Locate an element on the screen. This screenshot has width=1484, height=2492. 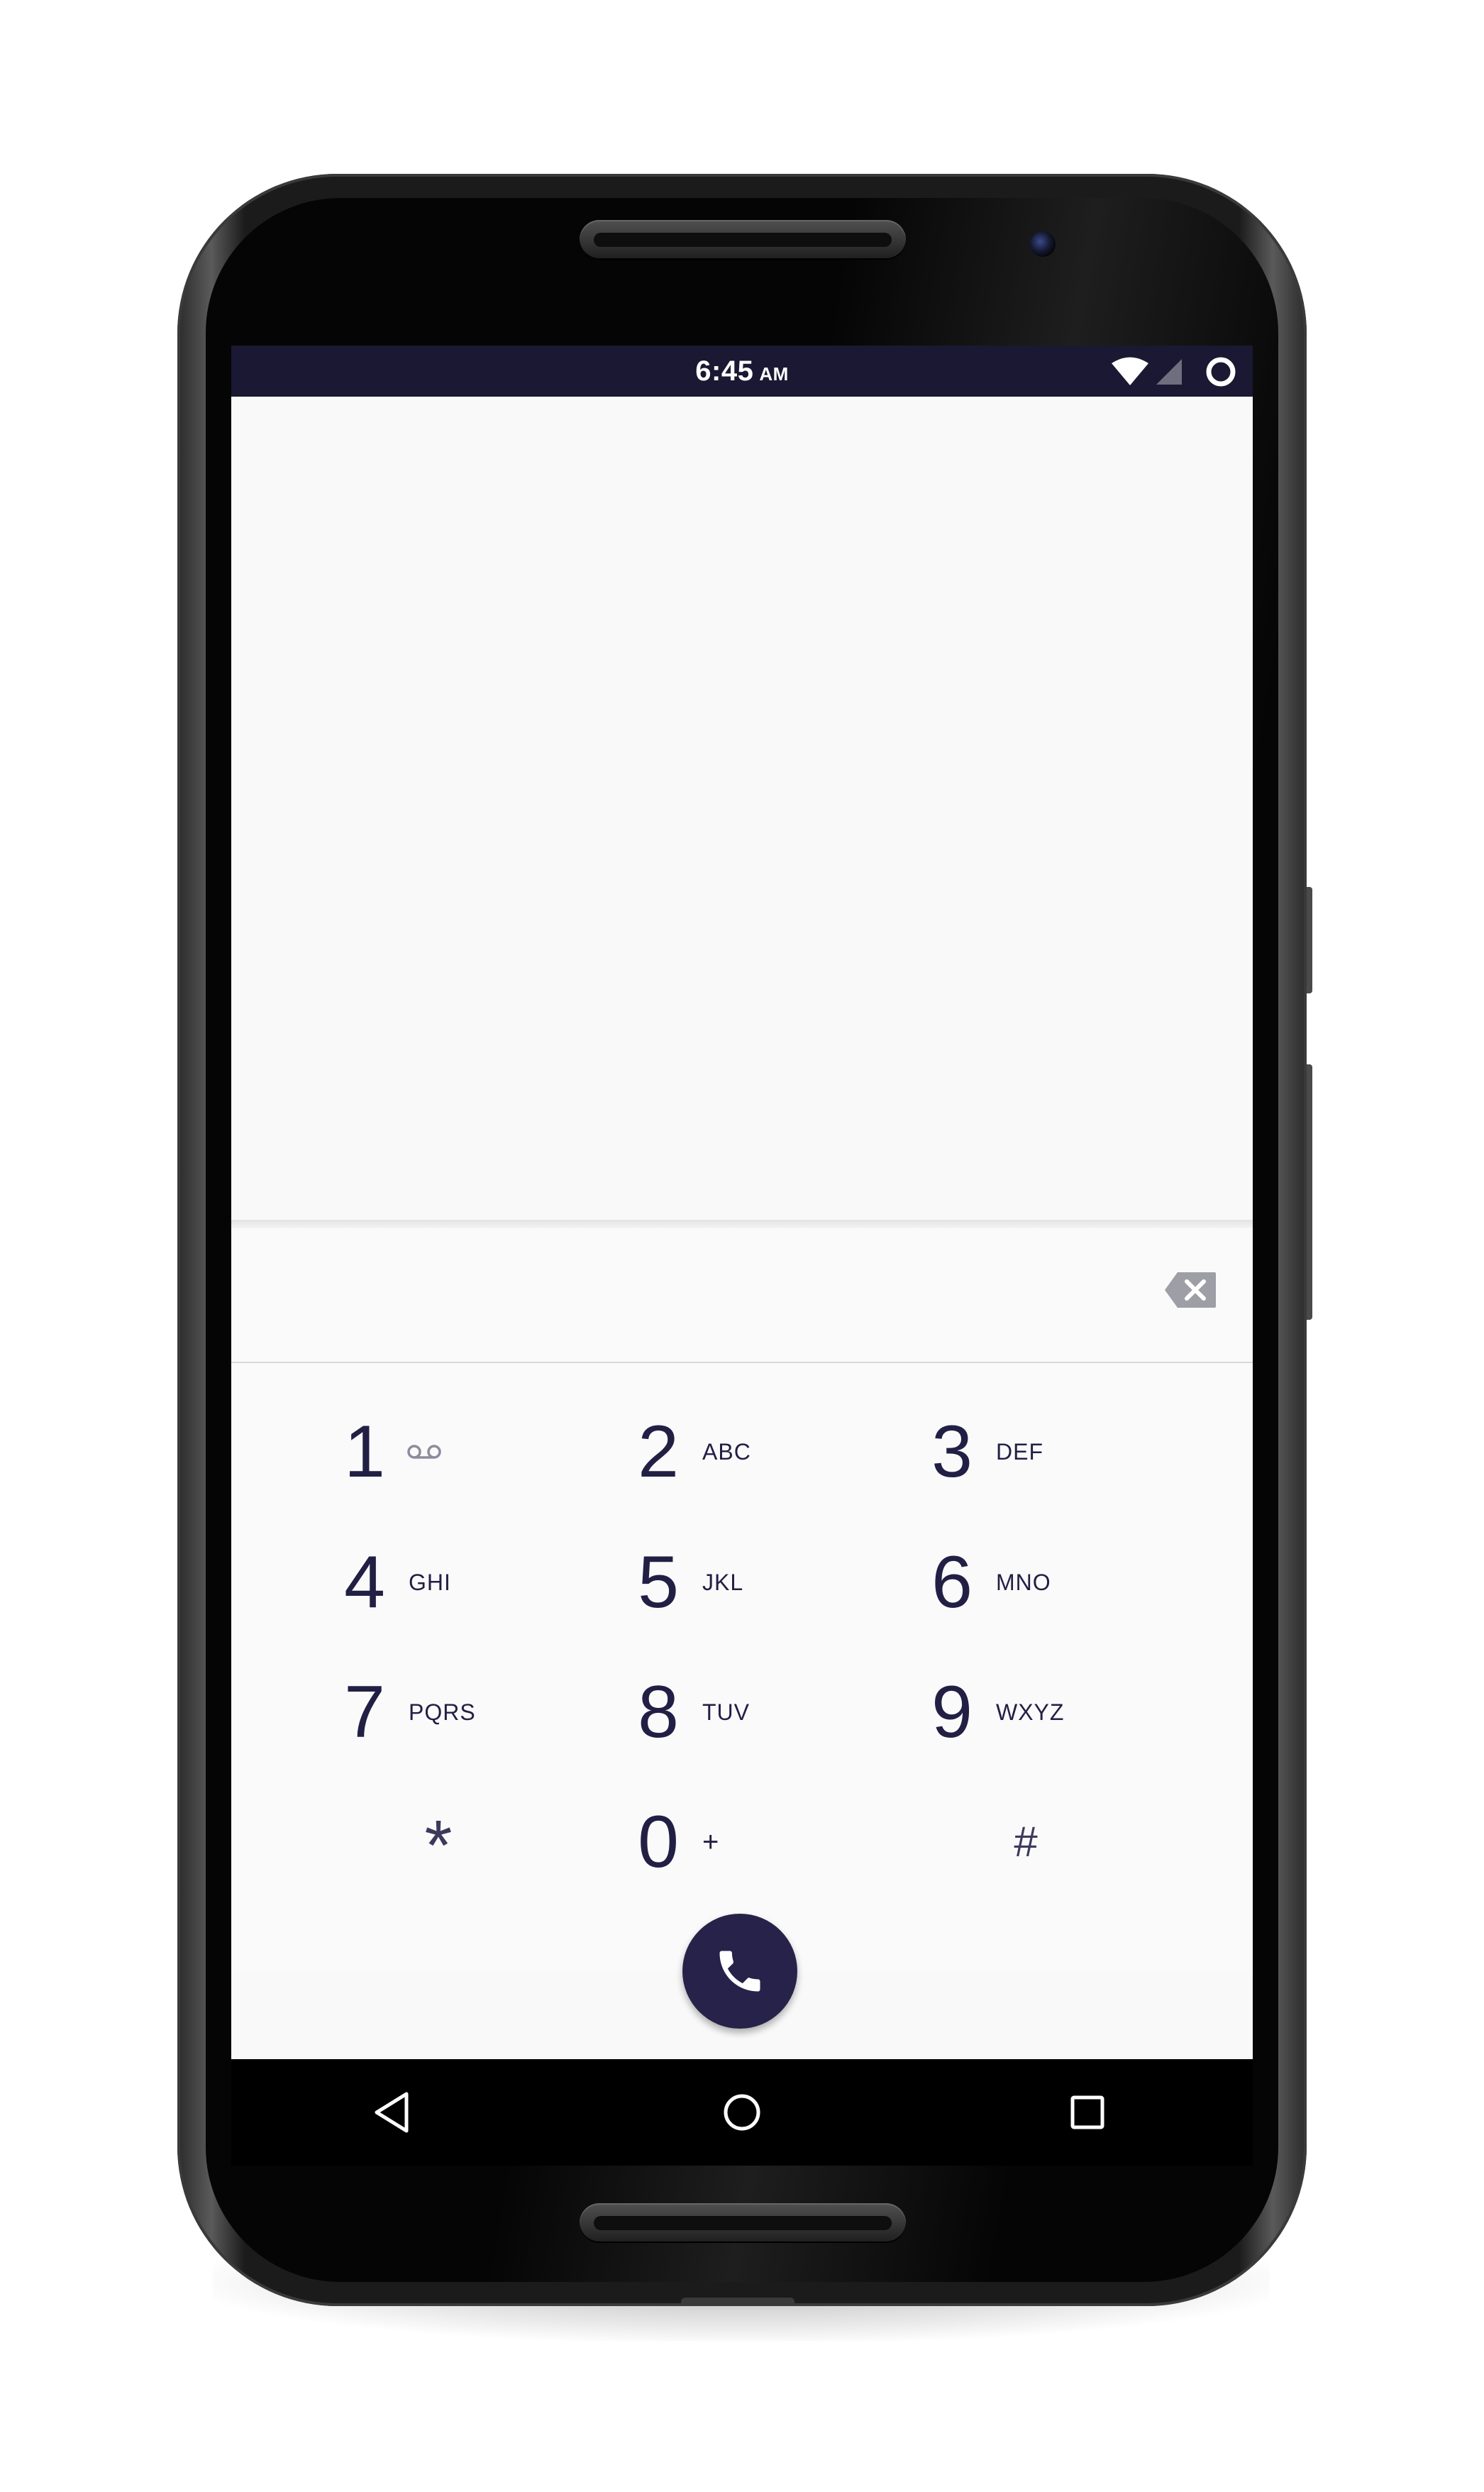
key-letters: PQRS is located at coordinates (443, 1712).